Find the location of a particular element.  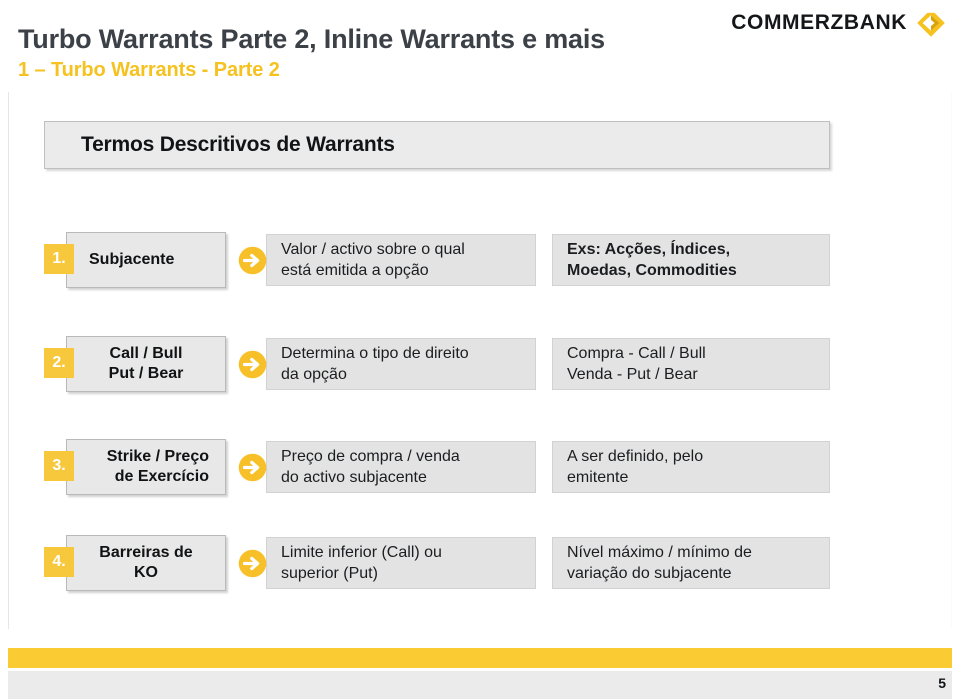

logo-wordmark: COMMERZBANK is located at coordinates (819, 22).